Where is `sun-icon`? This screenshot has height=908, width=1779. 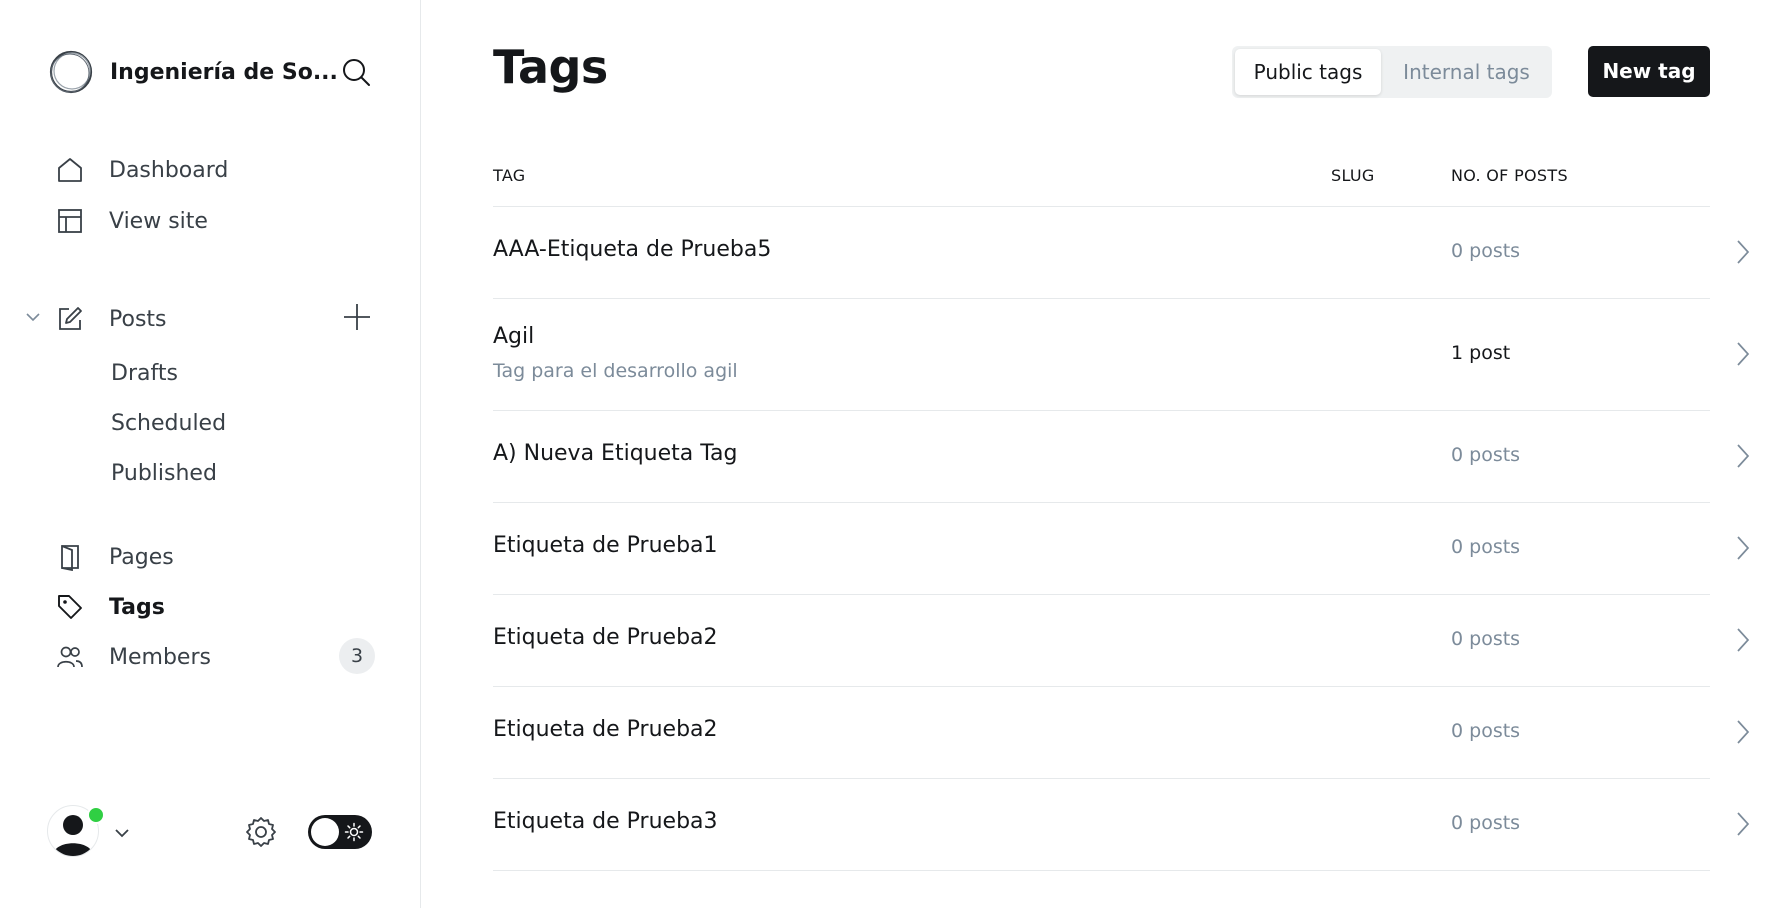
sun-icon is located at coordinates (354, 832).